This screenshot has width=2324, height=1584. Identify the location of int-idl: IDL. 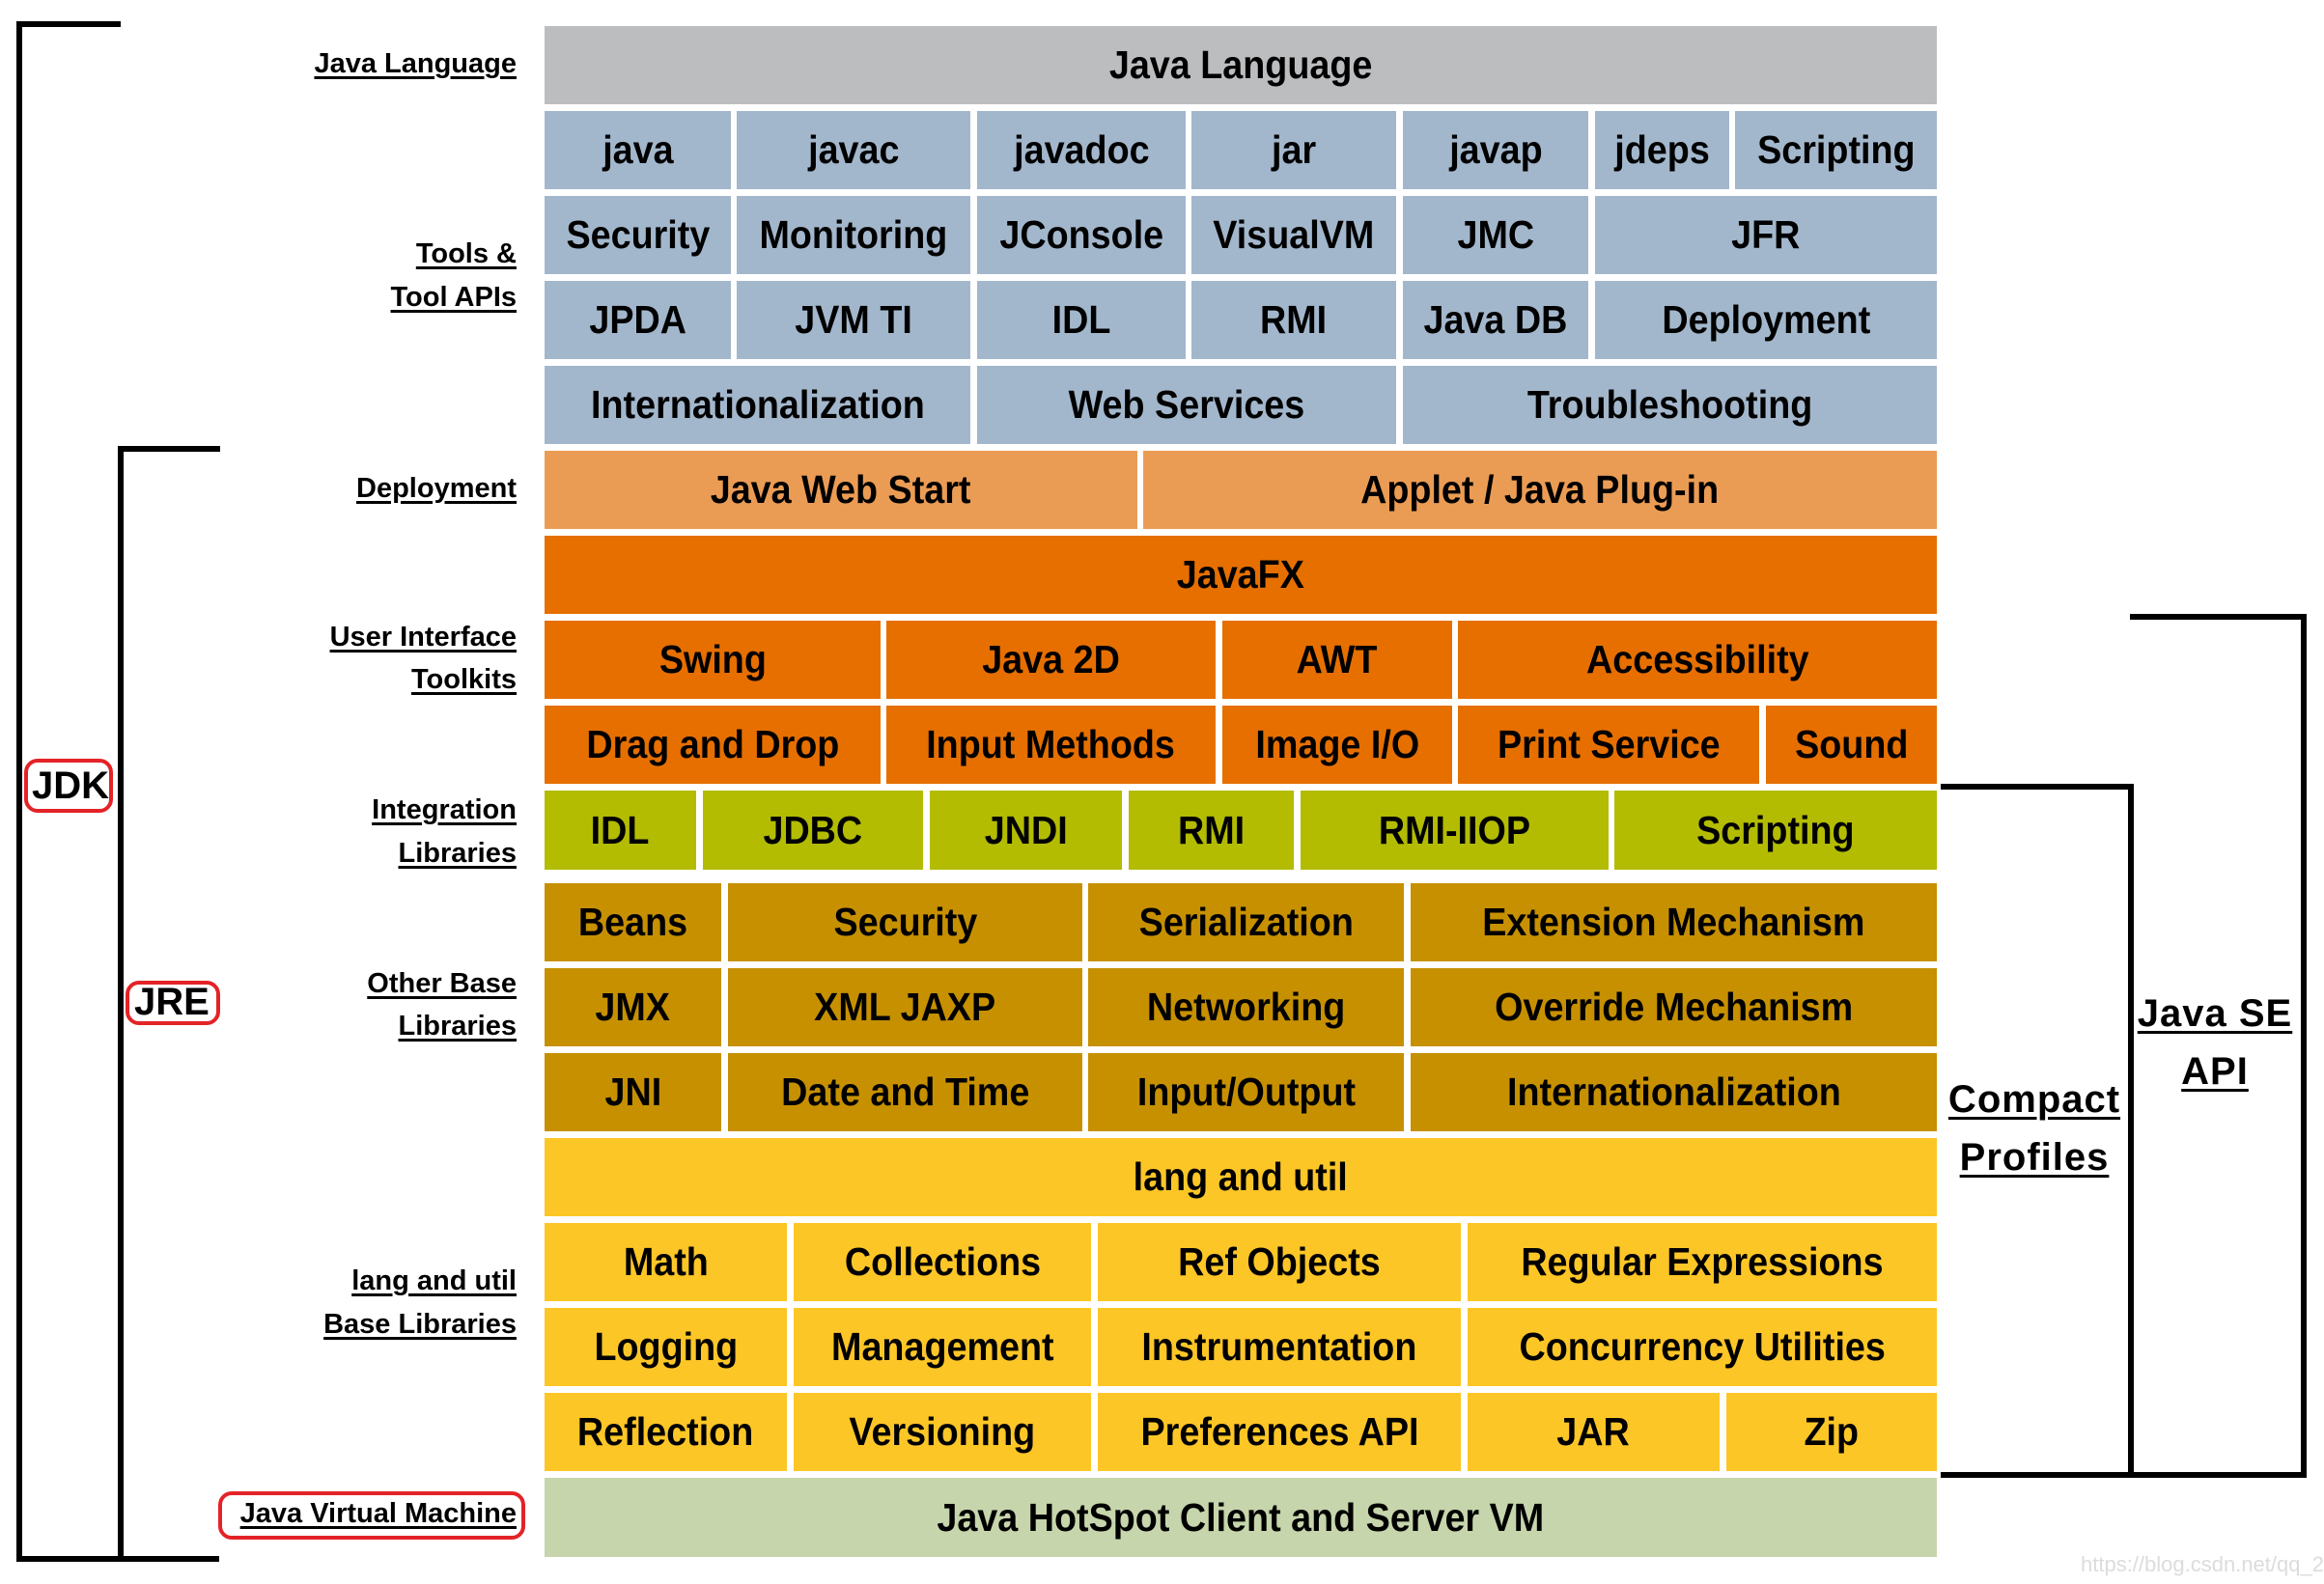
(621, 830).